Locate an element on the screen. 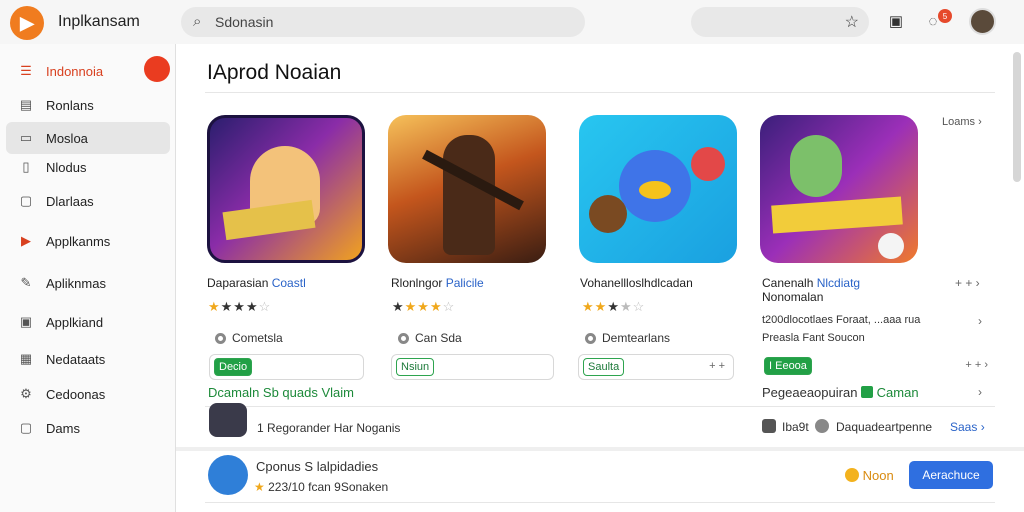 The width and height of the screenshot is (1024, 512). shield-icon is located at coordinates (852, 475).